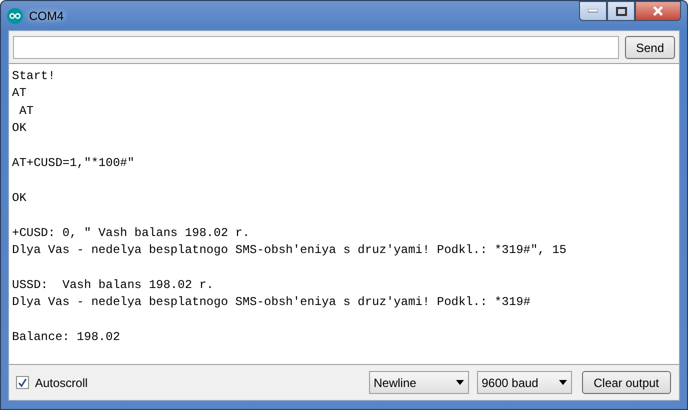 The width and height of the screenshot is (688, 410). I want to click on output-line: USSD: Vash balans 198.02 r., so click(113, 285).